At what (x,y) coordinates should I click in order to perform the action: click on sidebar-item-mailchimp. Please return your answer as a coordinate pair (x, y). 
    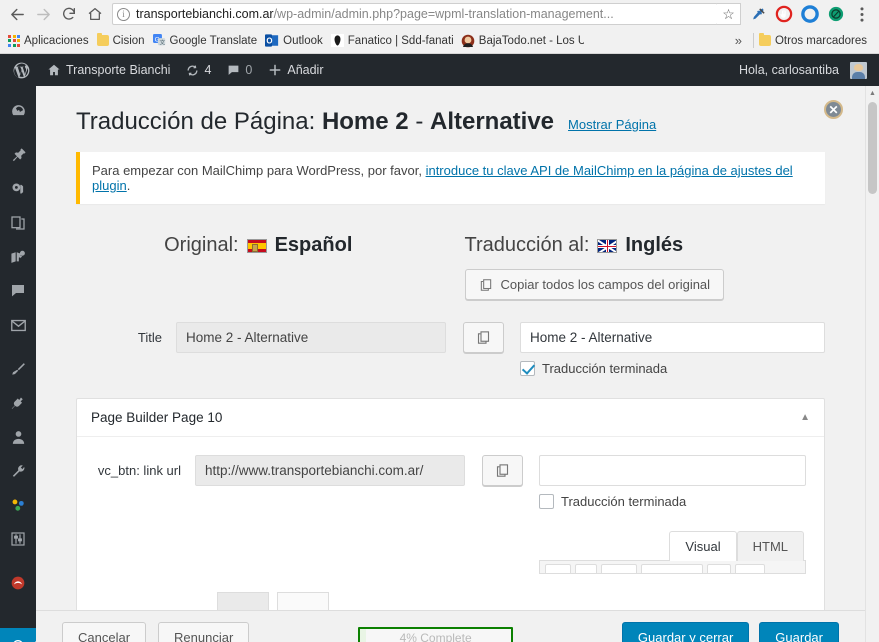
    Looking at the image, I should click on (18, 583).